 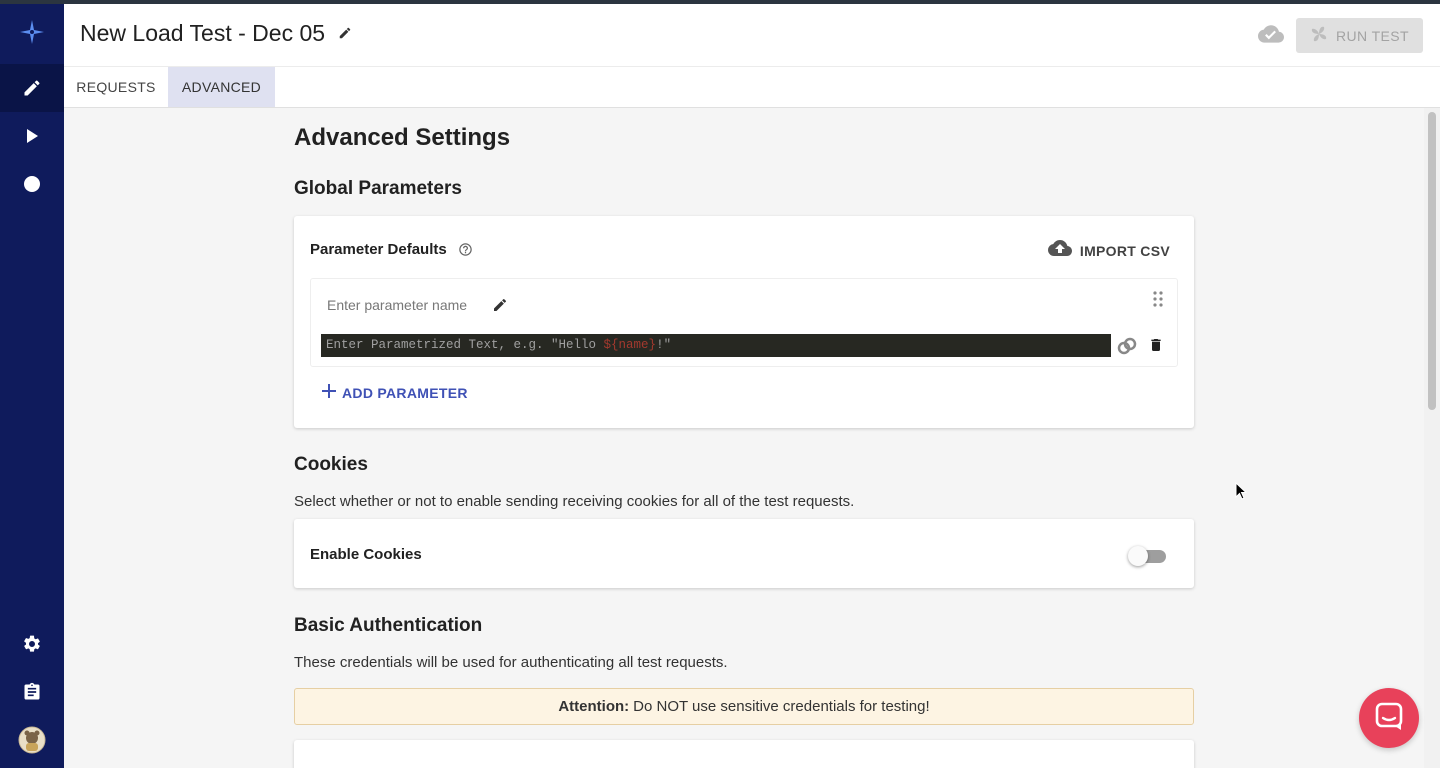 I want to click on edit-icon, so click(x=32, y=88).